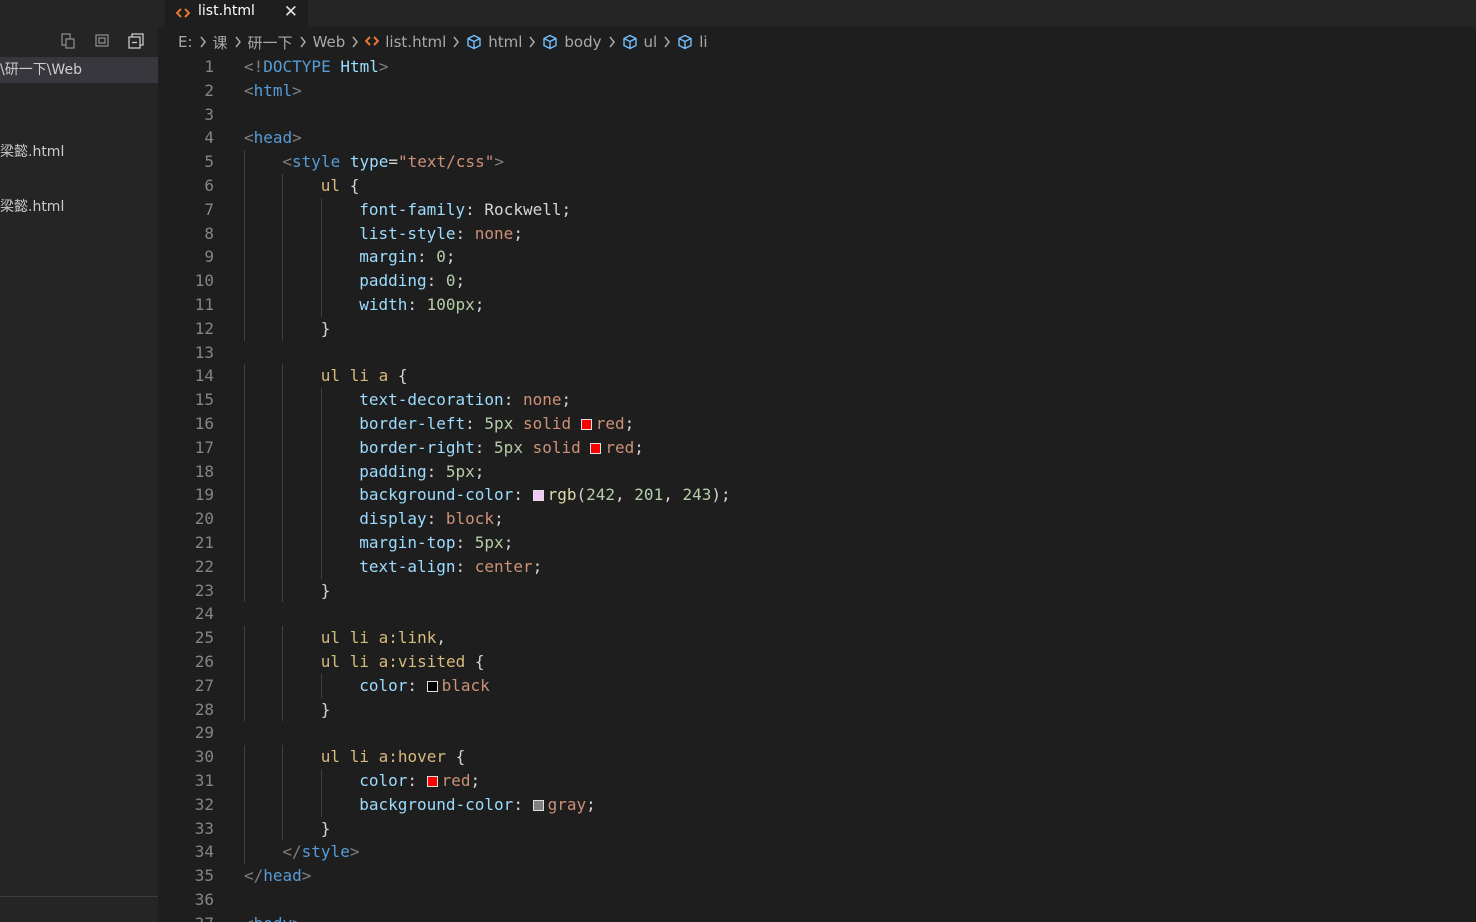 The height and width of the screenshot is (922, 1476). Describe the element at coordinates (456, 757) in the screenshot. I see `code-token: {` at that location.